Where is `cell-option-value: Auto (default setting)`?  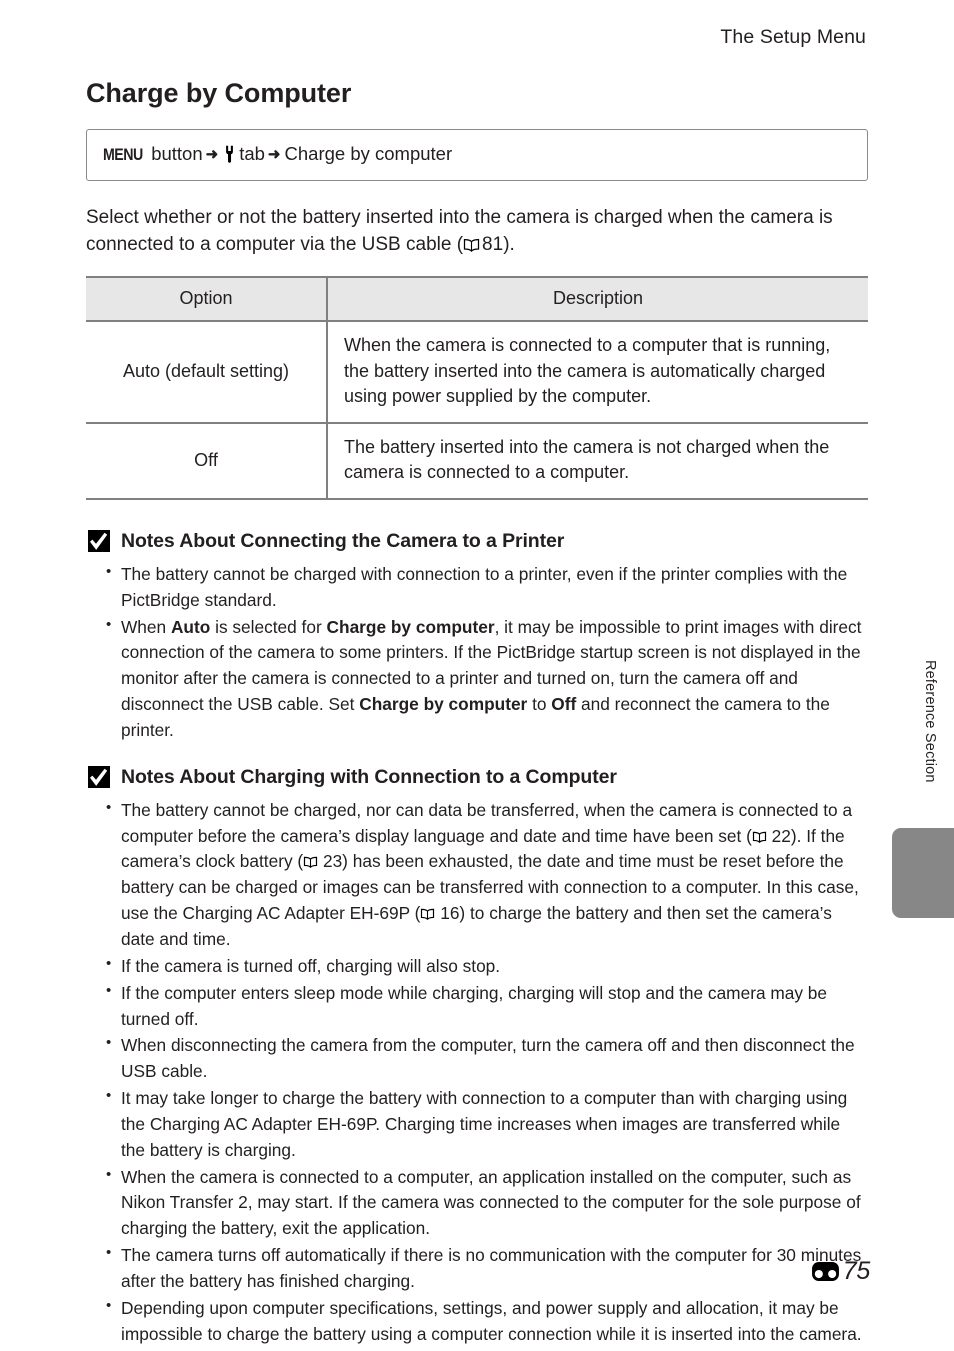 cell-option-value: Auto (default setting) is located at coordinates (207, 372).